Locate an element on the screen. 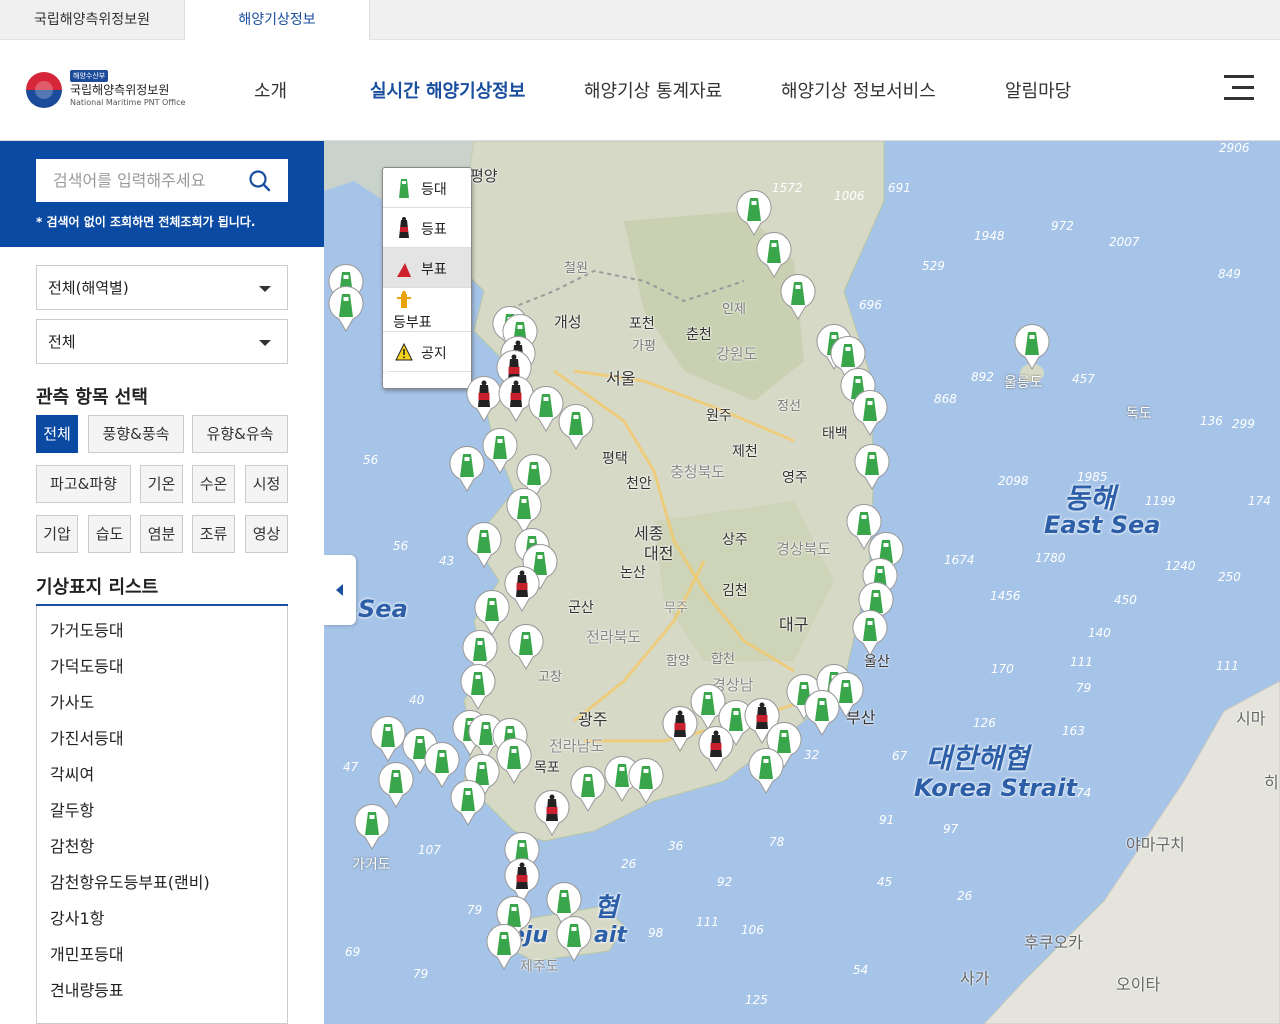  legend-light-buoy: 등부표 is located at coordinates (427, 310).